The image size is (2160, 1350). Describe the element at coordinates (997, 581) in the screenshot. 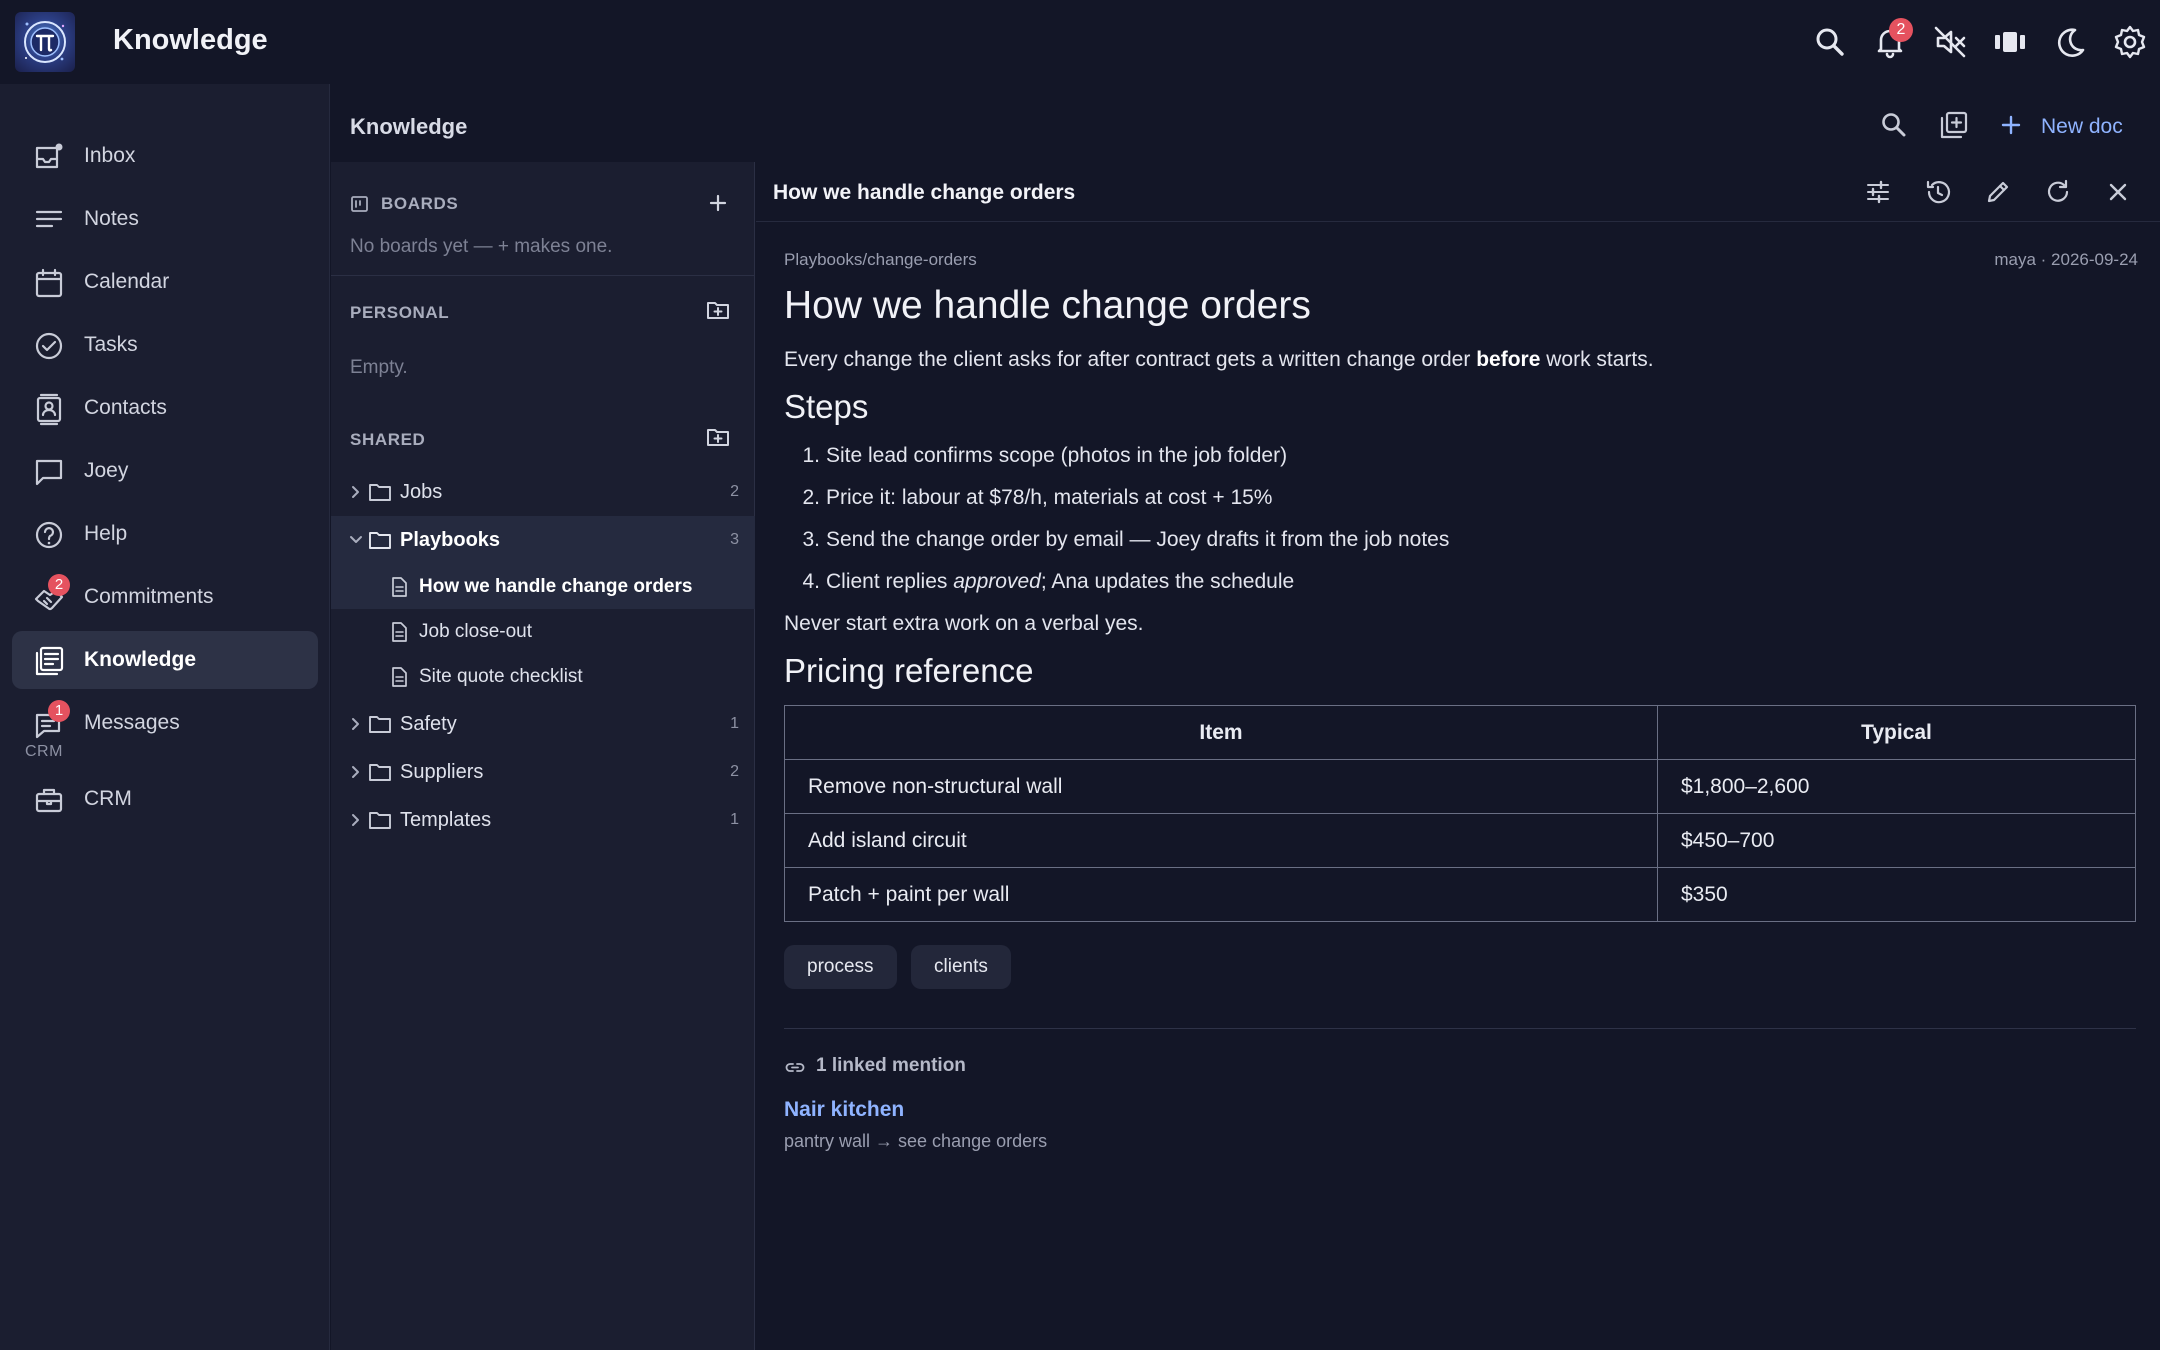

I see `italic-approved: approved` at that location.